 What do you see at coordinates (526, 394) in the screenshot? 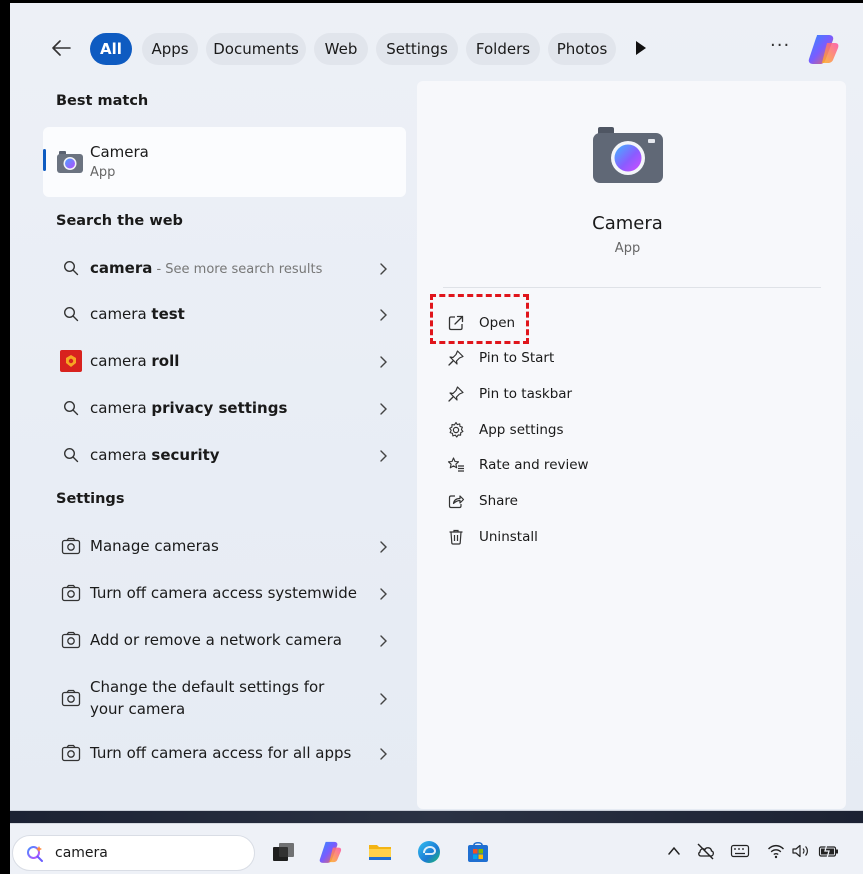
I see `pin-to-taskbar-label: Pin to taskbar` at bounding box center [526, 394].